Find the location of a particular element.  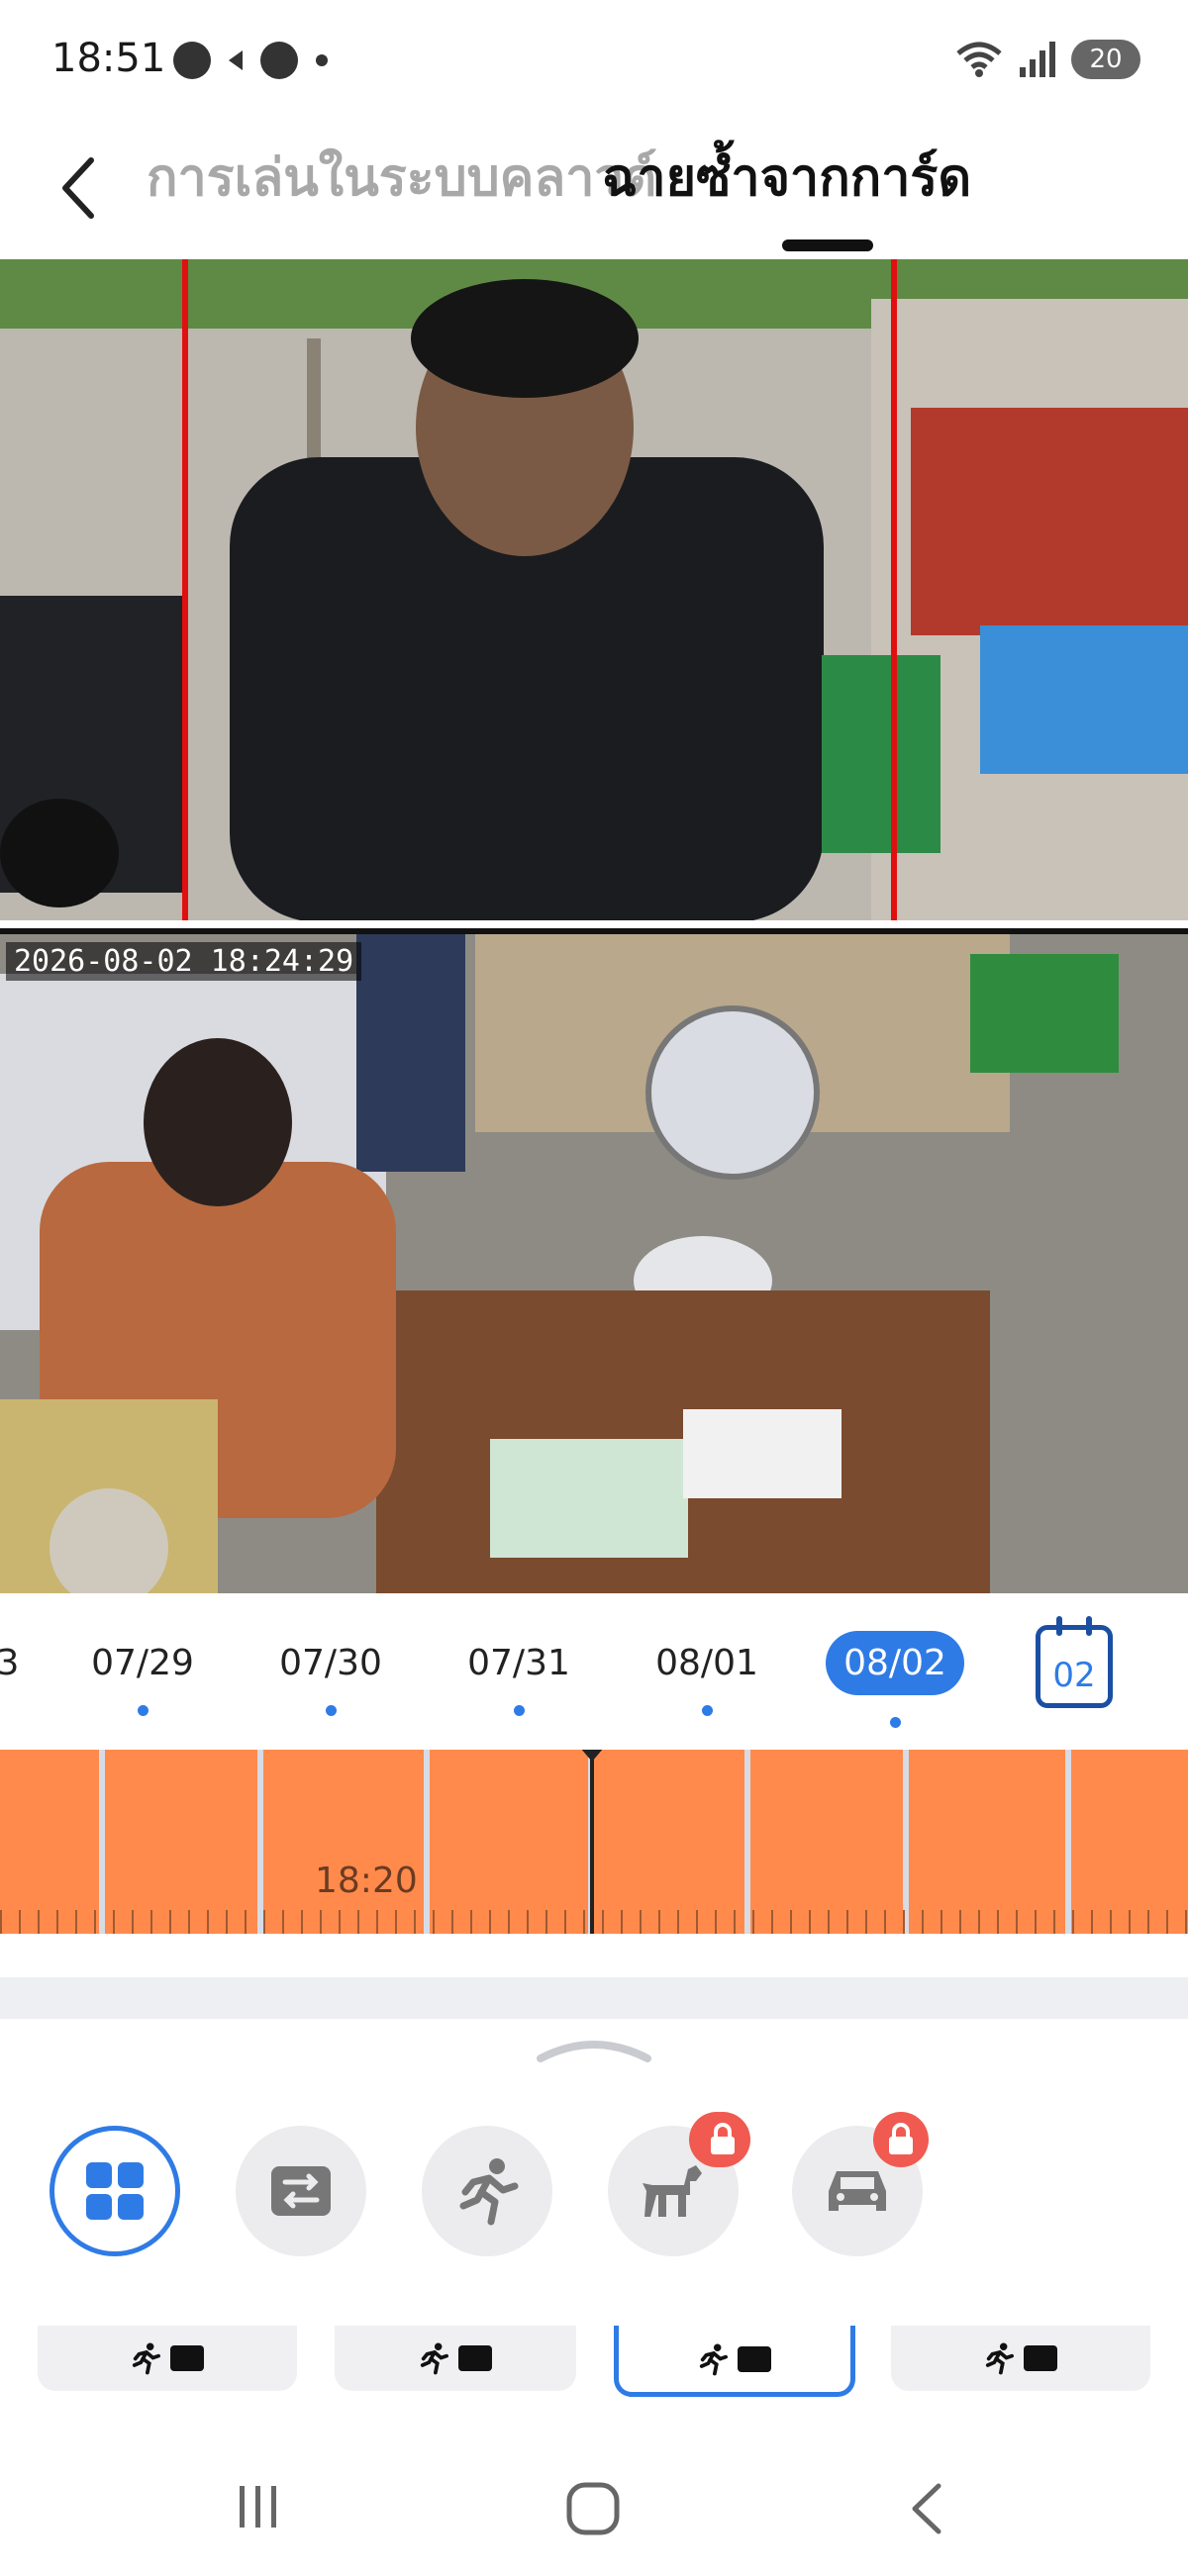

nav-back-icon is located at coordinates (928, 2508).